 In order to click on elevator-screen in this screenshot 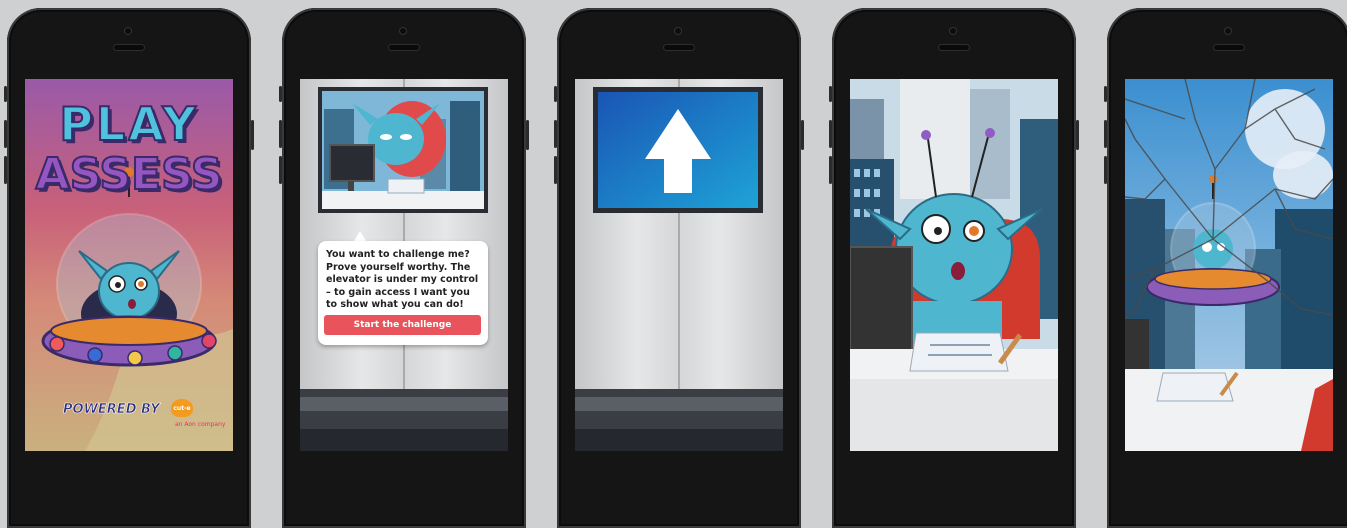, I will do `click(679, 265)`.